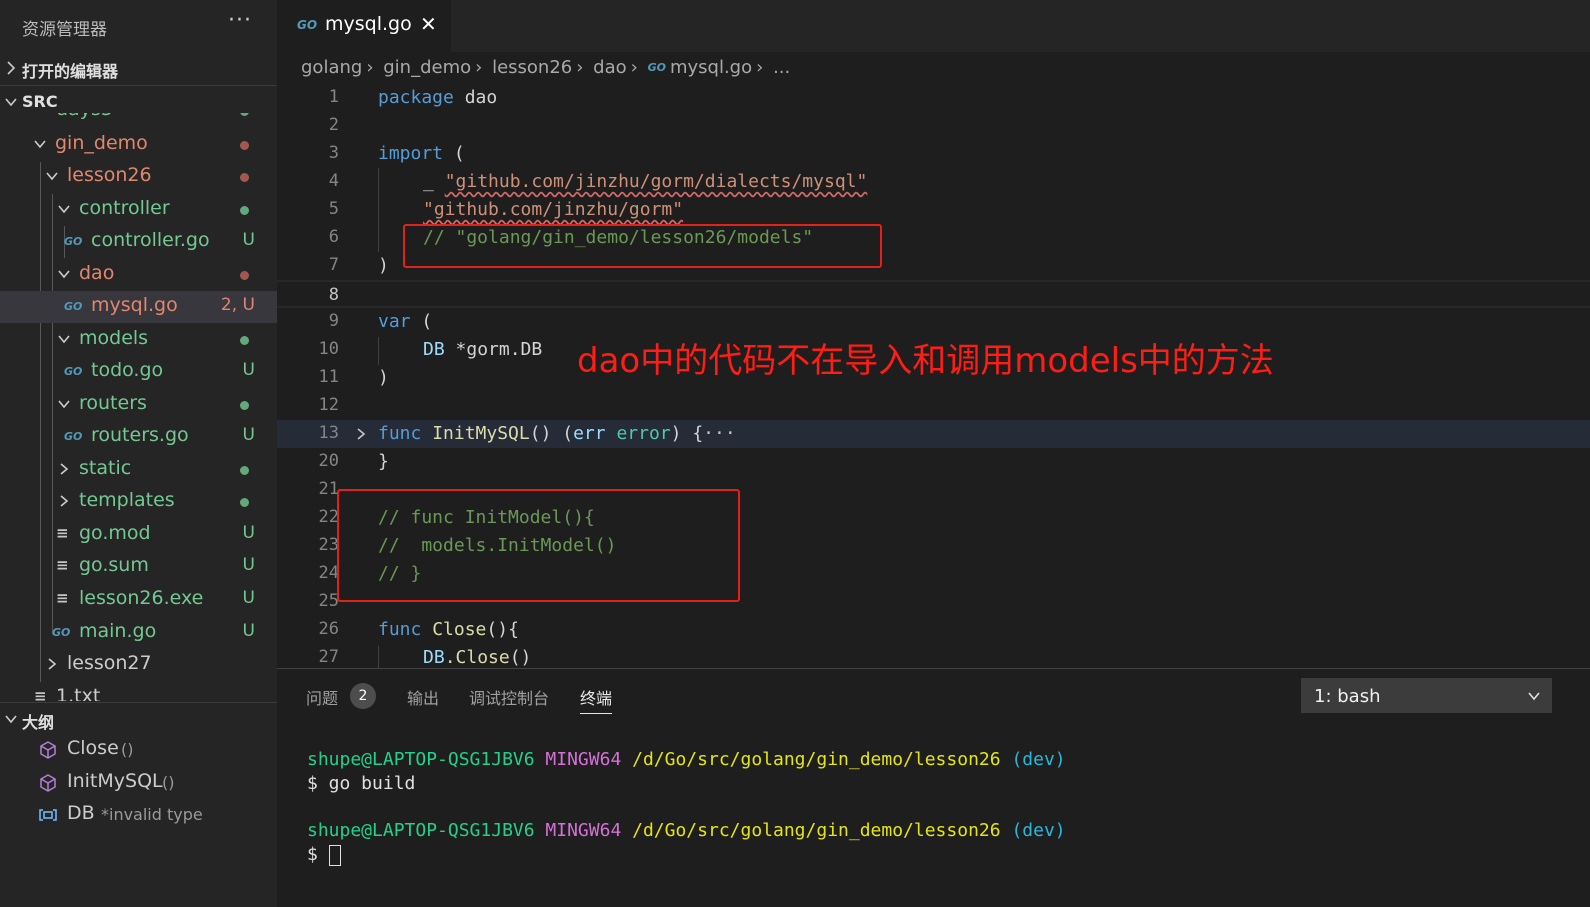 This screenshot has height=907, width=1590. Describe the element at coordinates (333, 153) in the screenshot. I see `line-number: 3` at that location.